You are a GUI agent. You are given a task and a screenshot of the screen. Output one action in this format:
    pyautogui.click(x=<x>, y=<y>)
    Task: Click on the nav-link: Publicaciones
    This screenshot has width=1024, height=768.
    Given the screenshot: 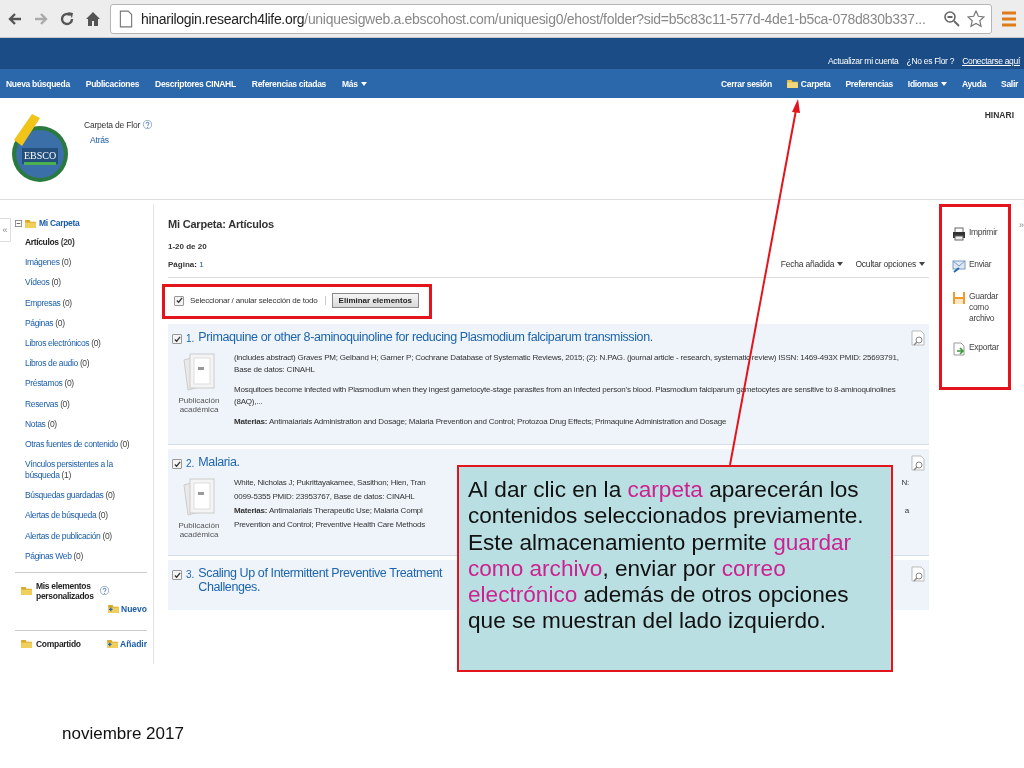 What is the action you would take?
    pyautogui.click(x=112, y=83)
    